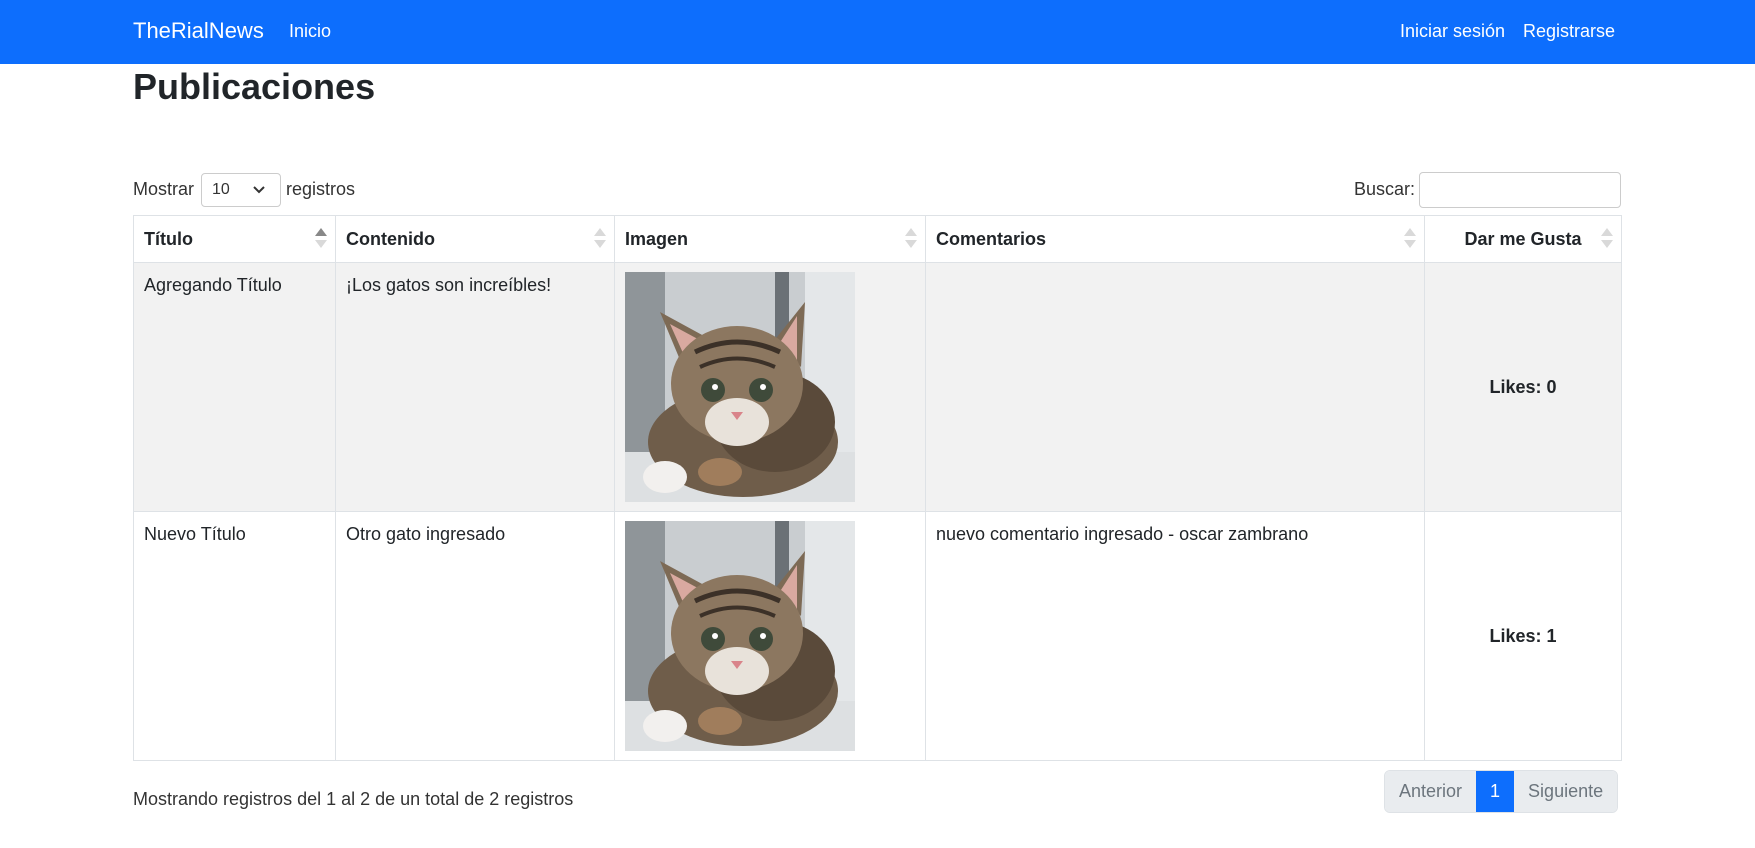  Describe the element at coordinates (1495, 791) in the screenshot. I see `pagination-page-button: 1` at that location.